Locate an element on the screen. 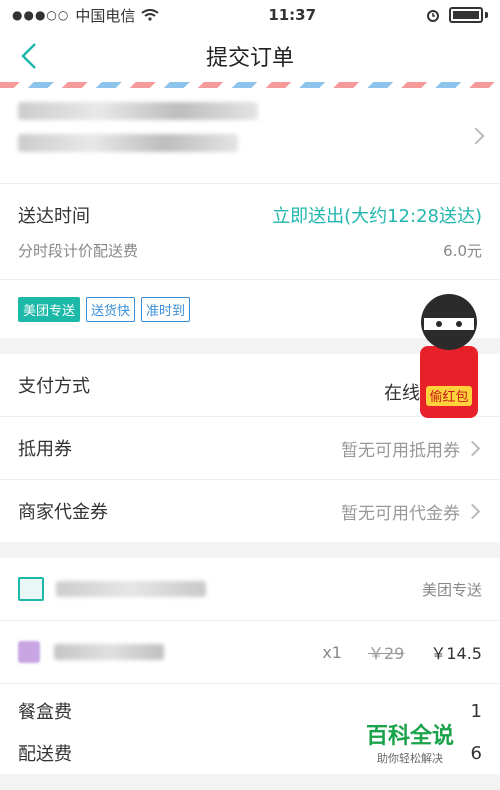 Image resolution: width=500 pixels, height=790 pixels. thief-mask is located at coordinates (449, 324).